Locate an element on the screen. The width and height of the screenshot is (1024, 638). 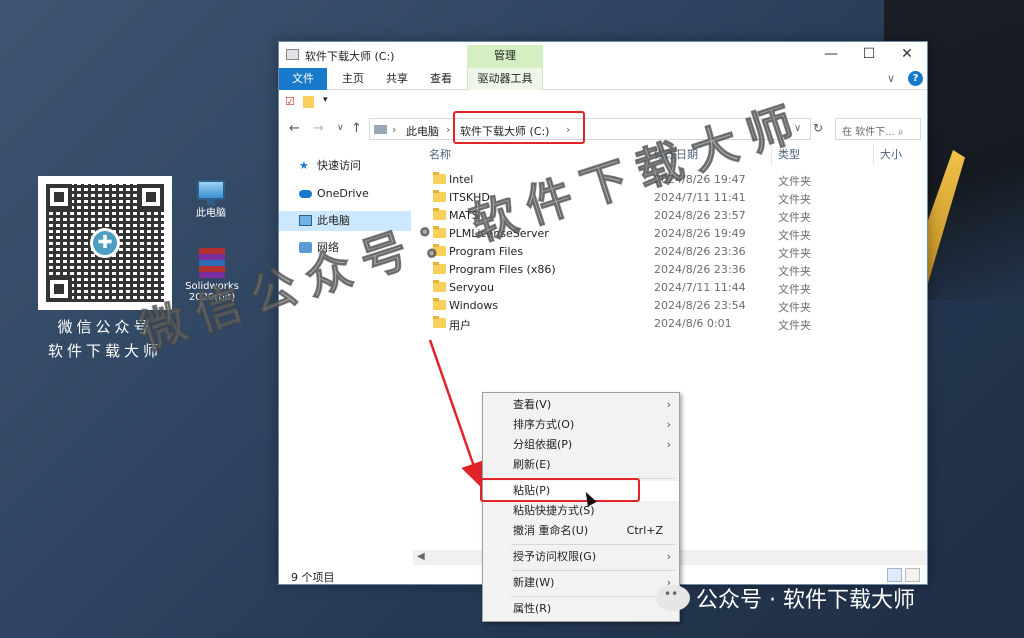
menu-item-grant-access: 授予访问权限(G) › is located at coordinates (581, 557).